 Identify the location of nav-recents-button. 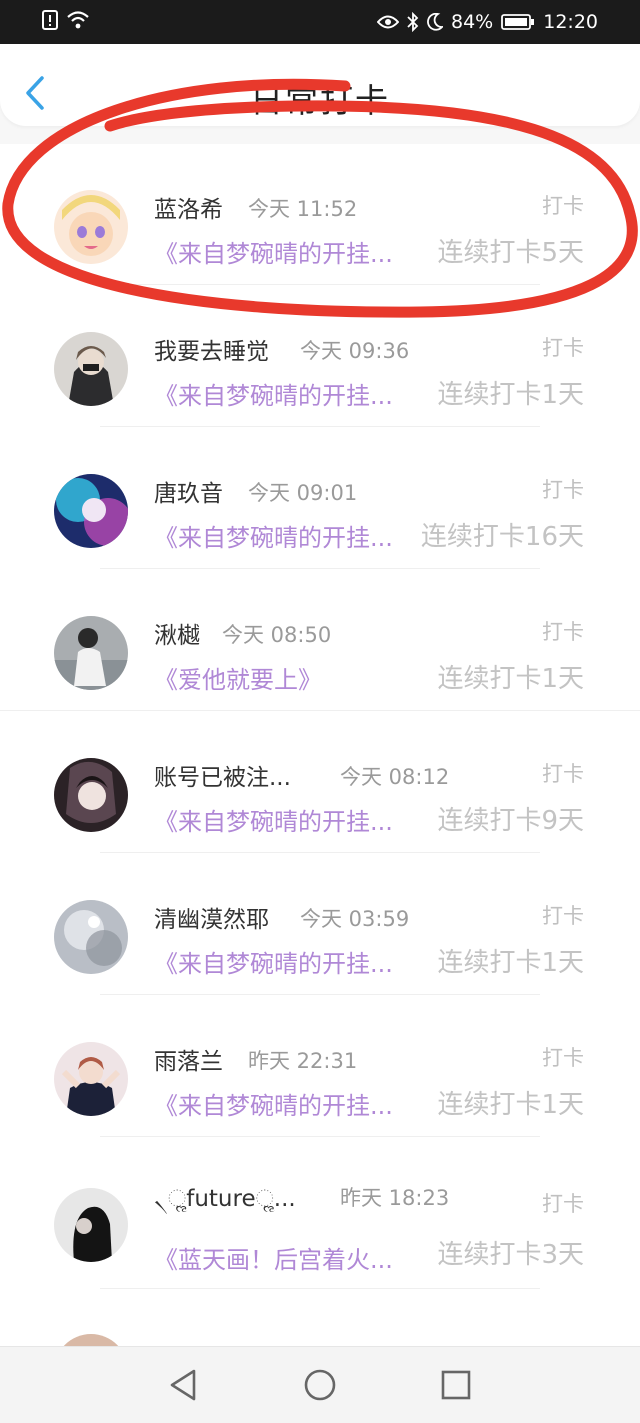
(456, 1385).